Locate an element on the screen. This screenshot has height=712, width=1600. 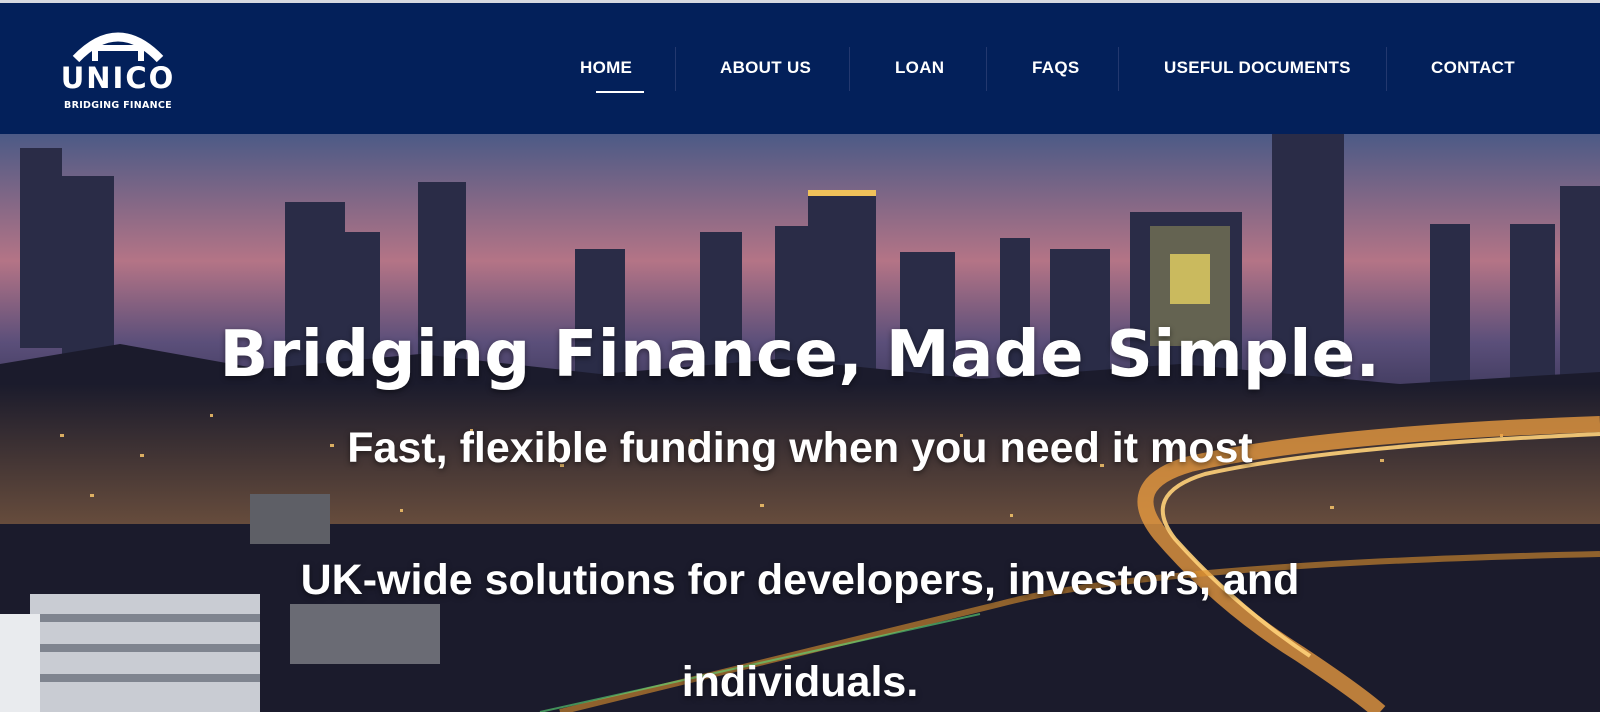
nav-faqs: FAQS is located at coordinates (1056, 68).